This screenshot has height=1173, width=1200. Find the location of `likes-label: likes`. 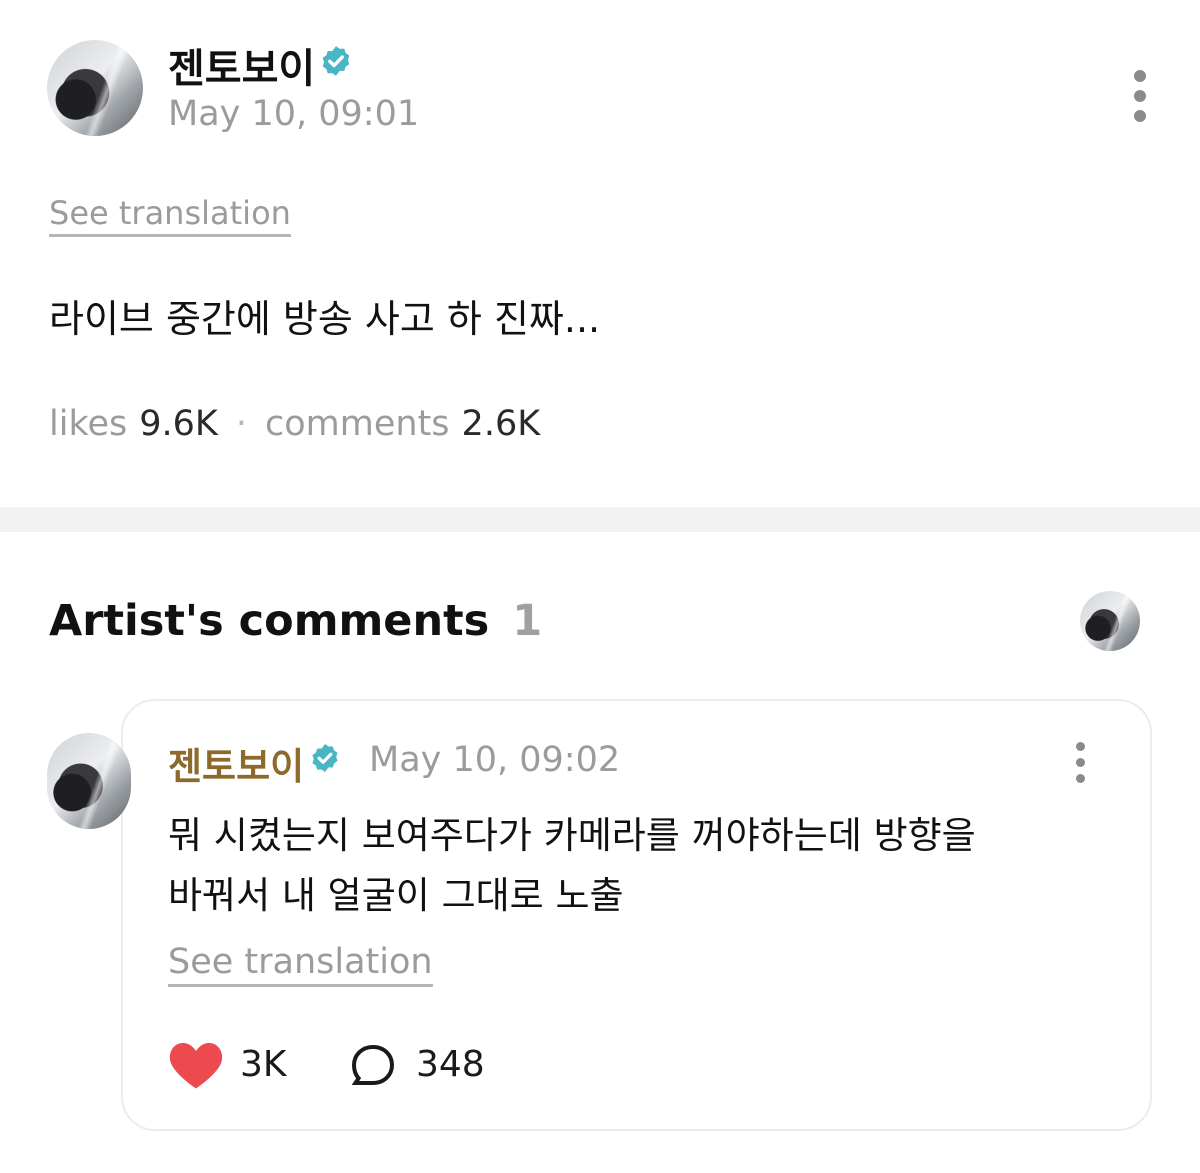

likes-label: likes is located at coordinates (88, 424).